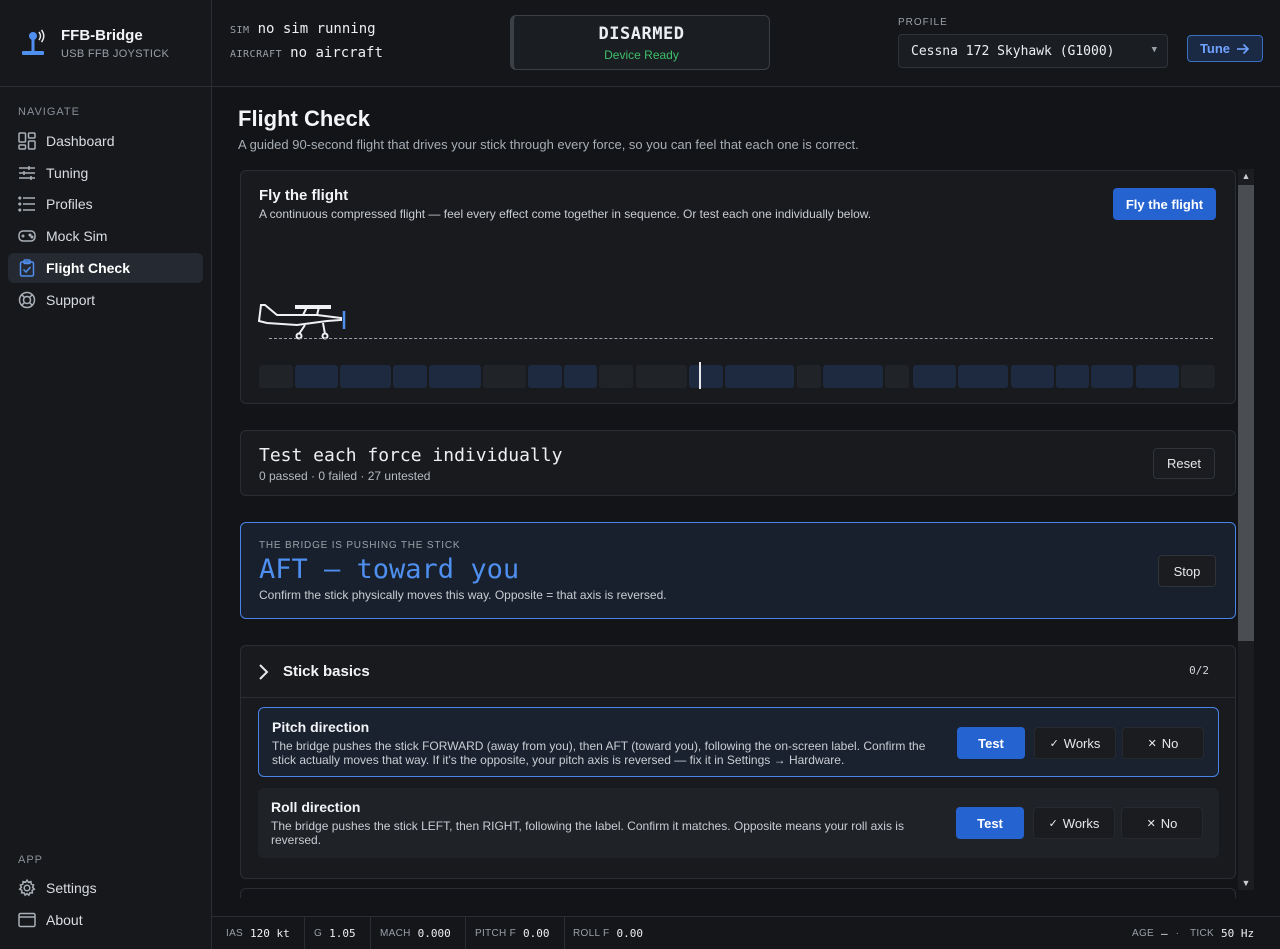  What do you see at coordinates (1184, 463) in the screenshot?
I see `reset-button: Reset` at bounding box center [1184, 463].